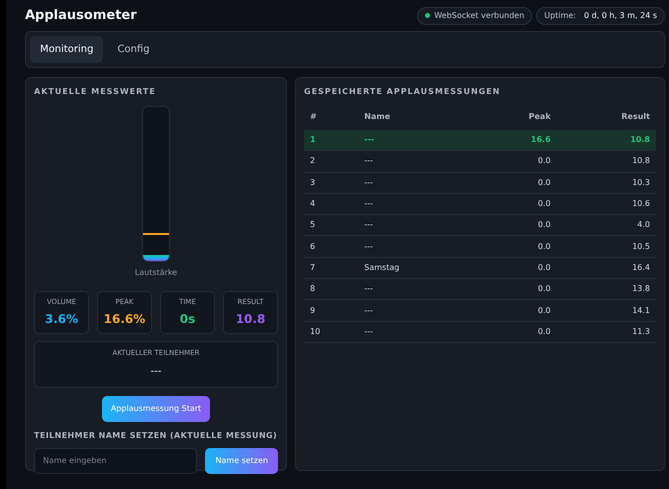 The width and height of the screenshot is (669, 489). What do you see at coordinates (331, 289) in the screenshot?
I see `table-cell: 8` at bounding box center [331, 289].